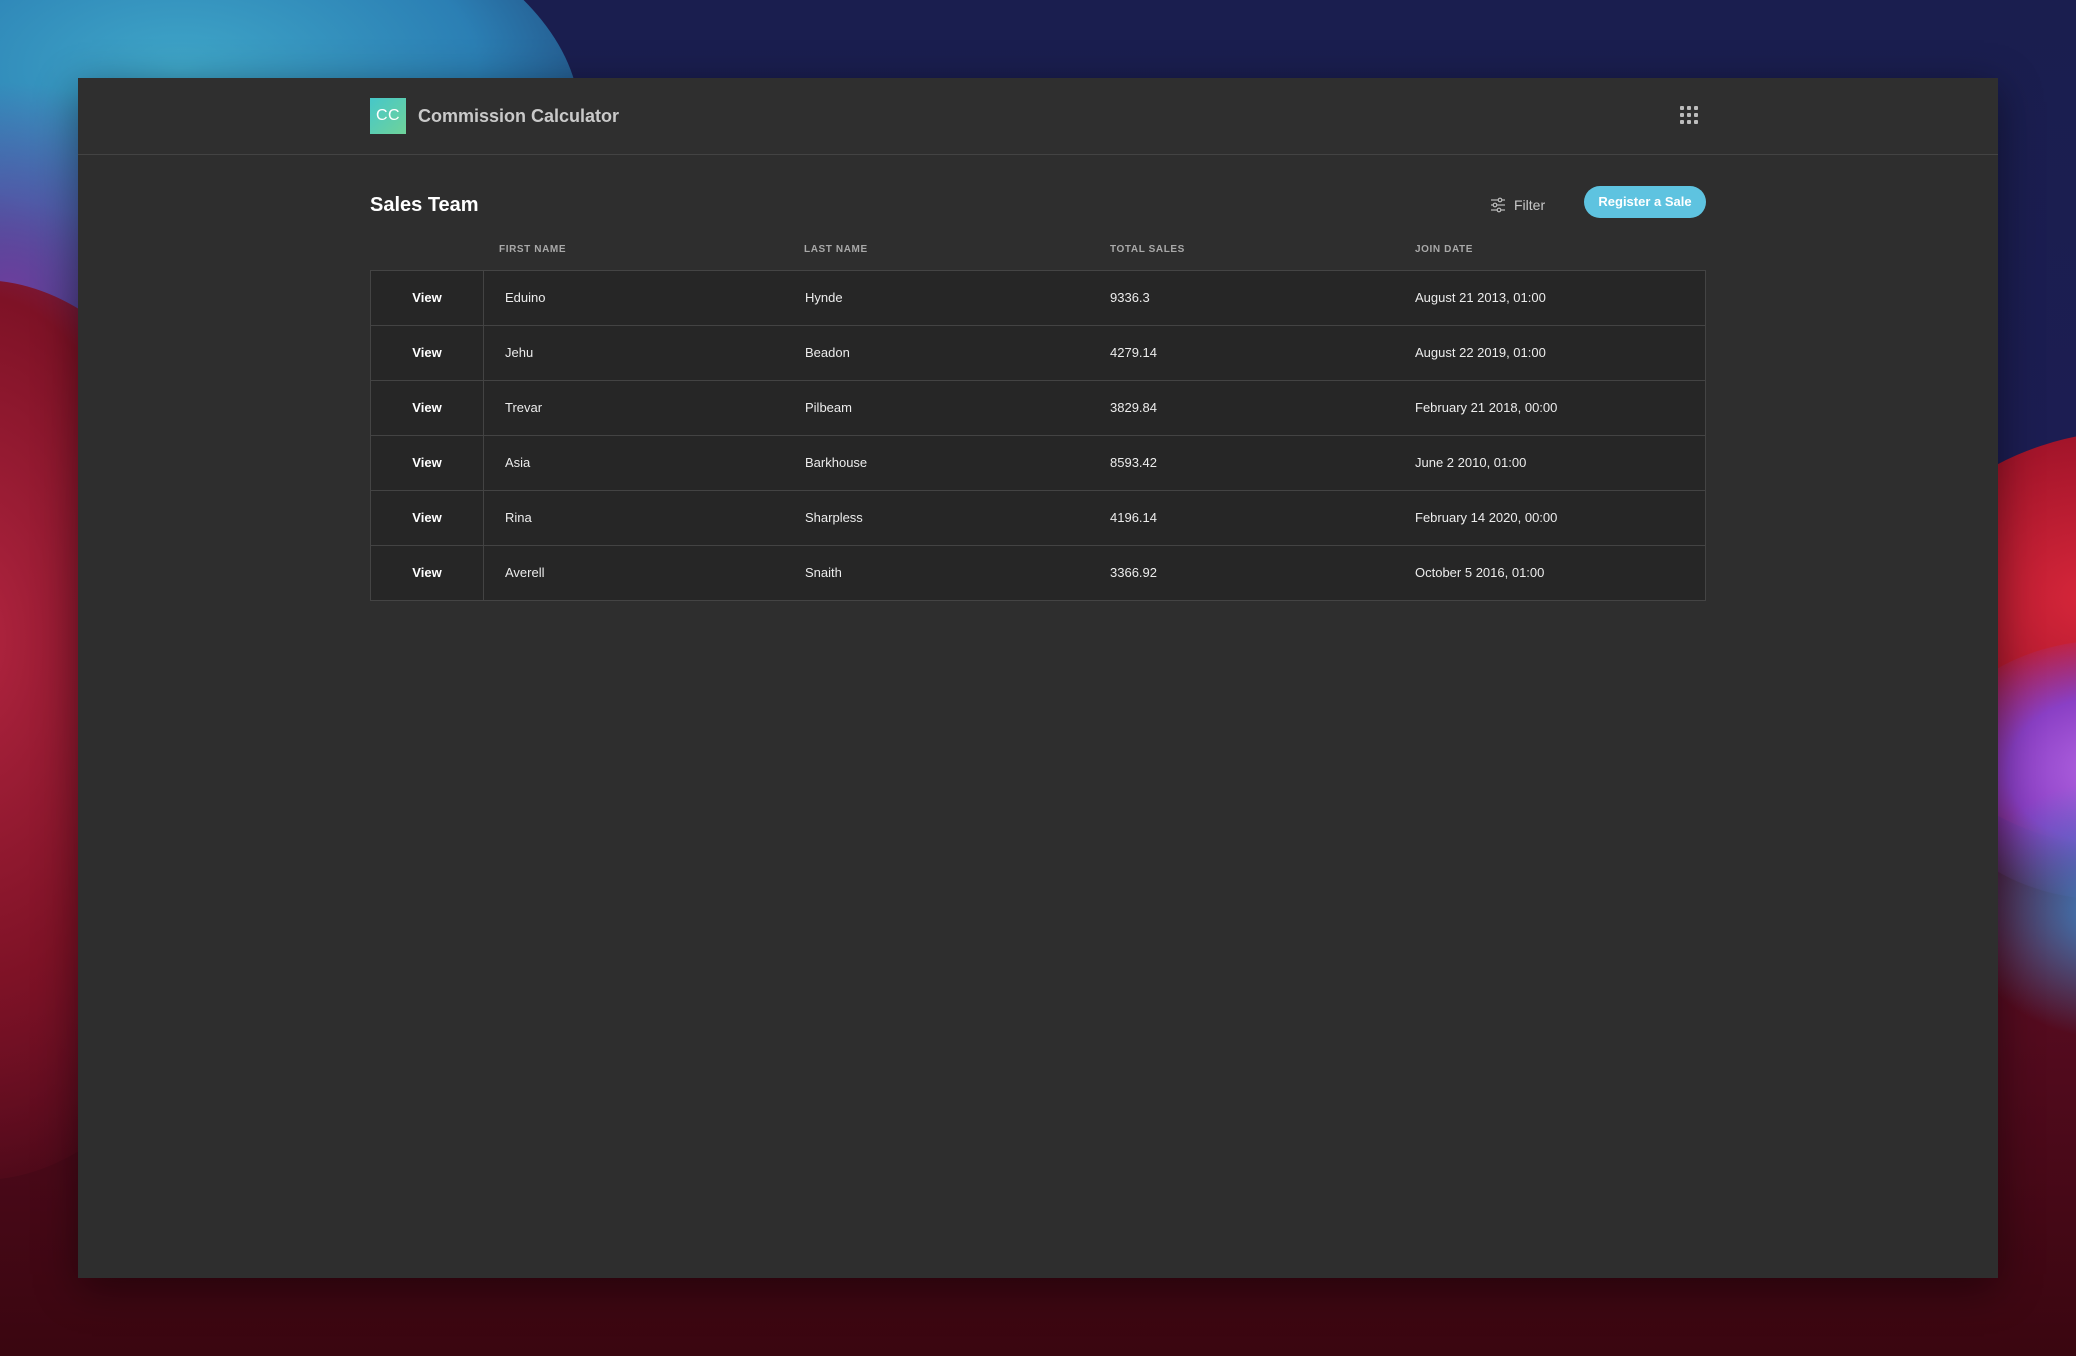  What do you see at coordinates (1480, 572) in the screenshot?
I see `join-date-cell: October 5 2016, 01:00` at bounding box center [1480, 572].